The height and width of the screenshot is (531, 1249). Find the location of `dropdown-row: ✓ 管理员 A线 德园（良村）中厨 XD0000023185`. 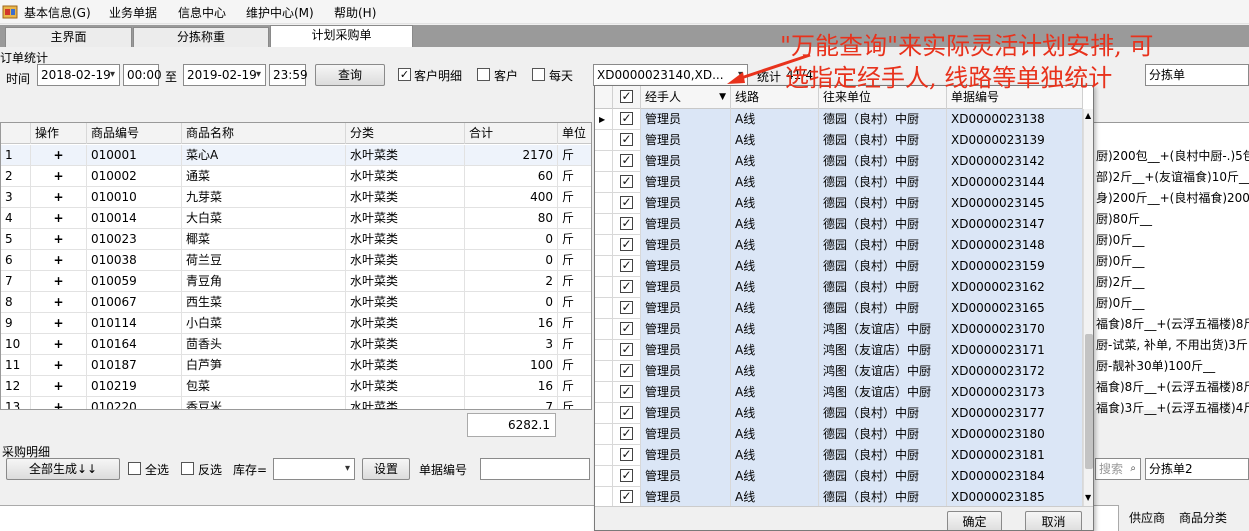

dropdown-row: ✓ 管理员 A线 德园（良村）中厨 XD0000023185 is located at coordinates (839, 497).